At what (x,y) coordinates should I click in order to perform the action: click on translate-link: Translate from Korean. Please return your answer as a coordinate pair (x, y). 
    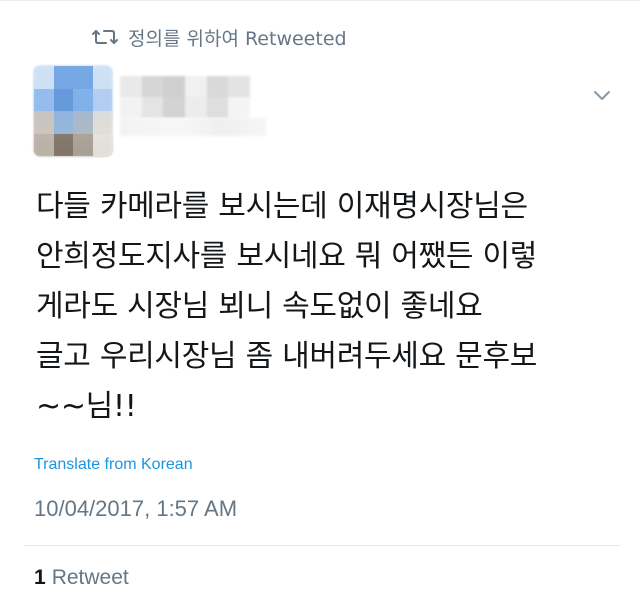
    Looking at the image, I should click on (113, 465).